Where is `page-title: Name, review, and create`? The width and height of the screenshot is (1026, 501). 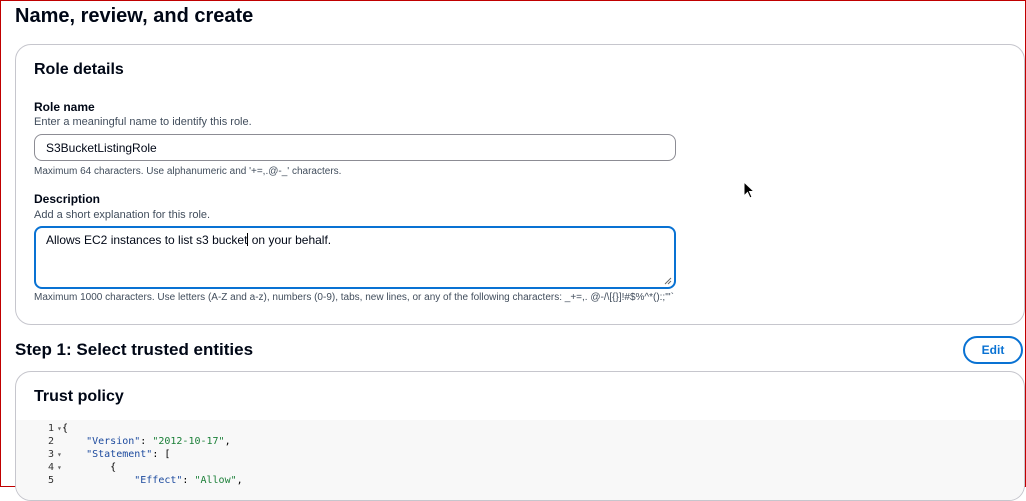
page-title: Name, review, and create is located at coordinates (134, 16).